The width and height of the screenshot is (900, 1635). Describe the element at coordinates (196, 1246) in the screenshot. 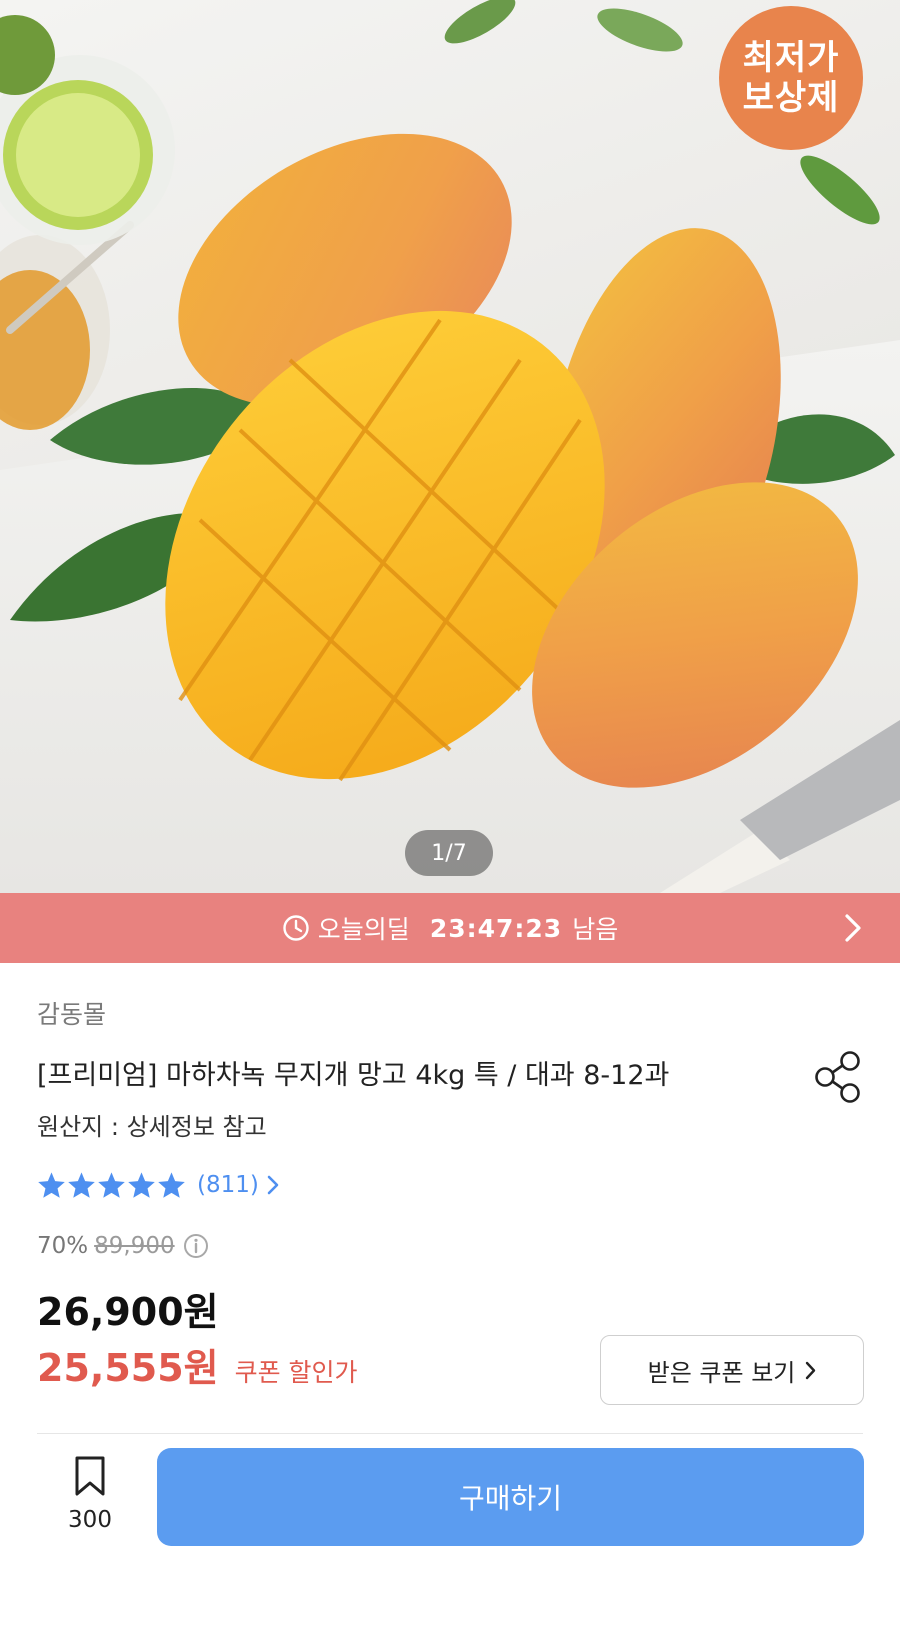

I see `info-icon` at that location.